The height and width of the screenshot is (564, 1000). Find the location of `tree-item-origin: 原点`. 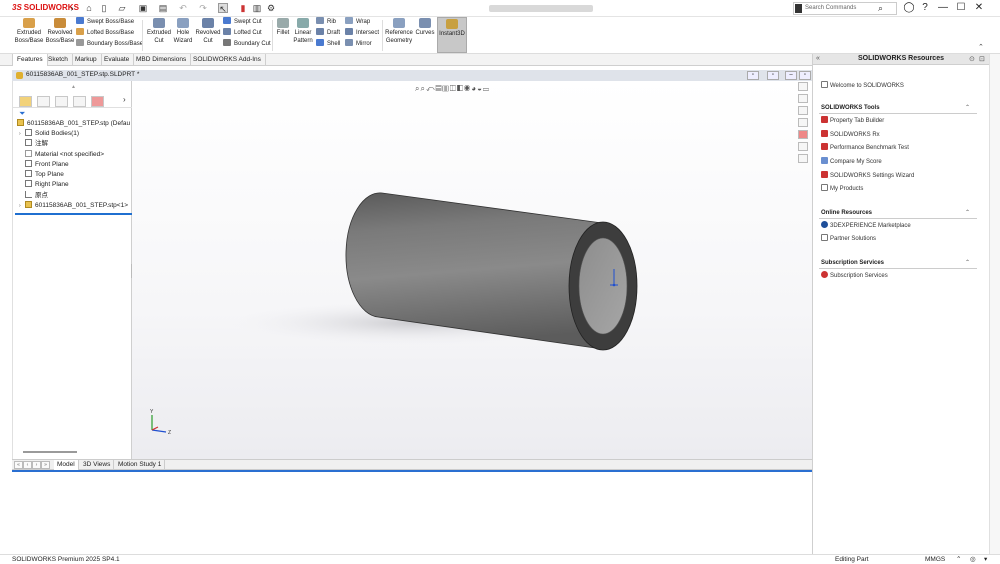

tree-item-origin: 原点 is located at coordinates (36, 196).